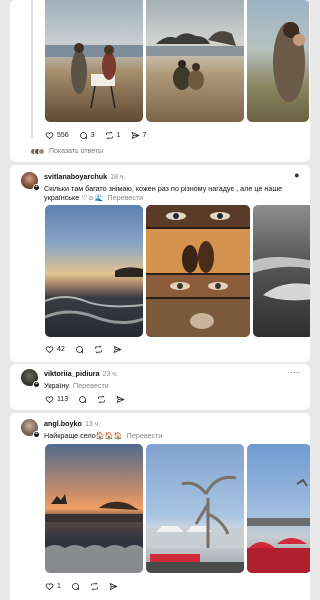  I want to click on timestamp: 18 ч., so click(118, 177).